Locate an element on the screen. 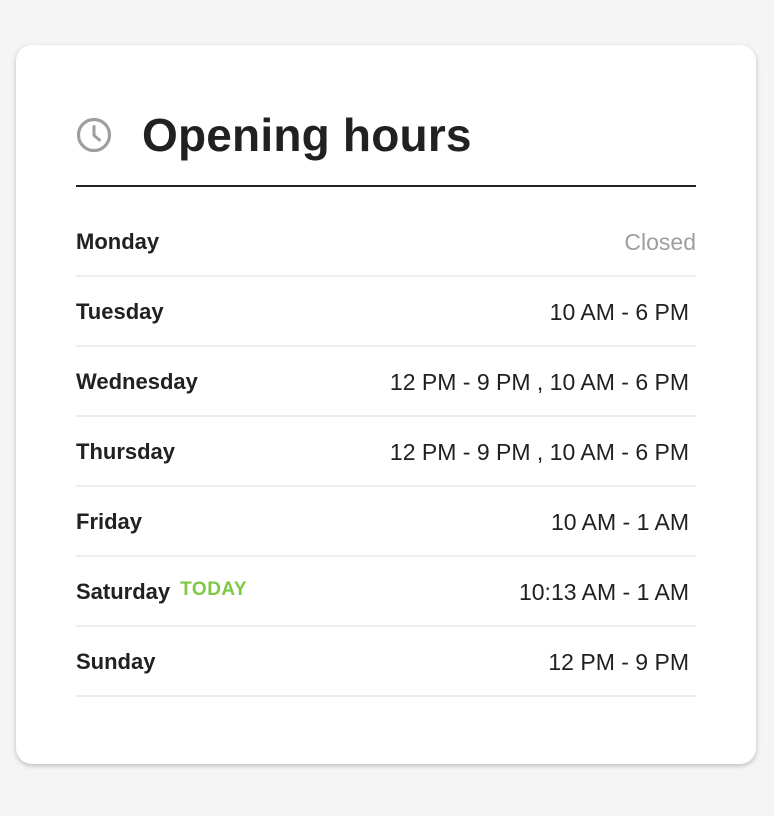 The width and height of the screenshot is (774, 816). card-title: Opening hours is located at coordinates (307, 135).